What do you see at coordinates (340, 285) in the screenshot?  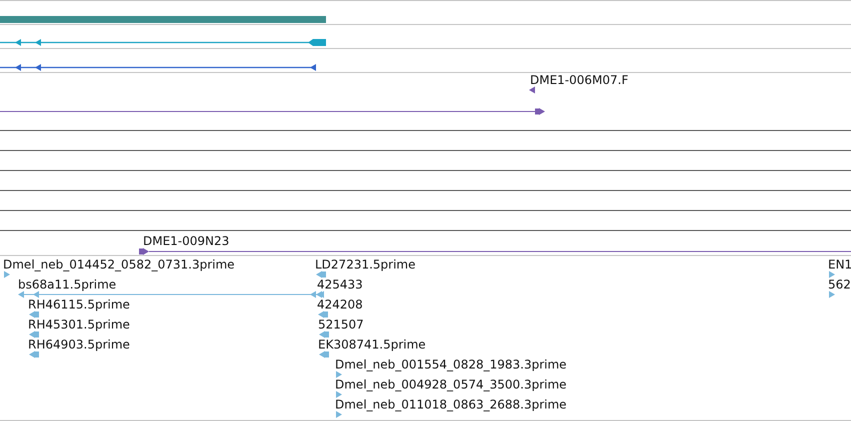 I see `feature-label: 425433` at bounding box center [340, 285].